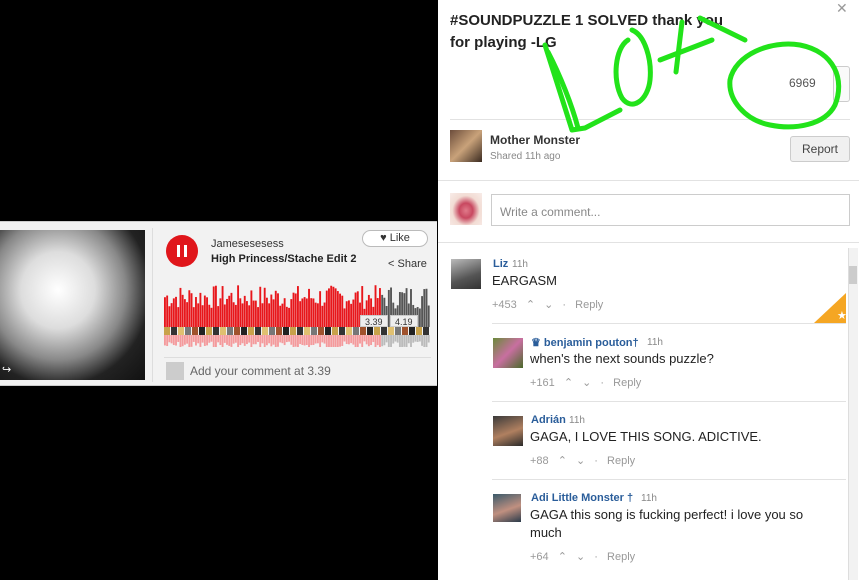 This screenshot has width=859, height=580. I want to click on share-icon: <, so click(391, 264).